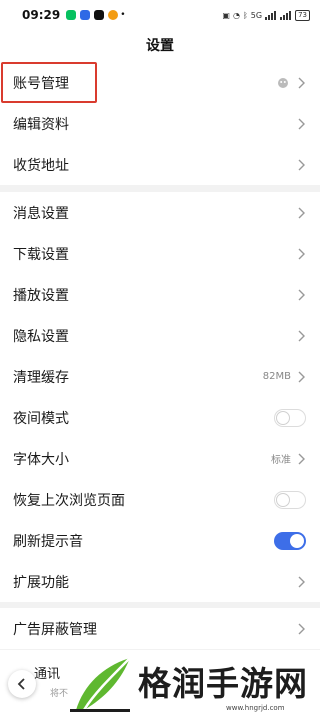  I want to click on row-label: 消息设置, so click(41, 213).